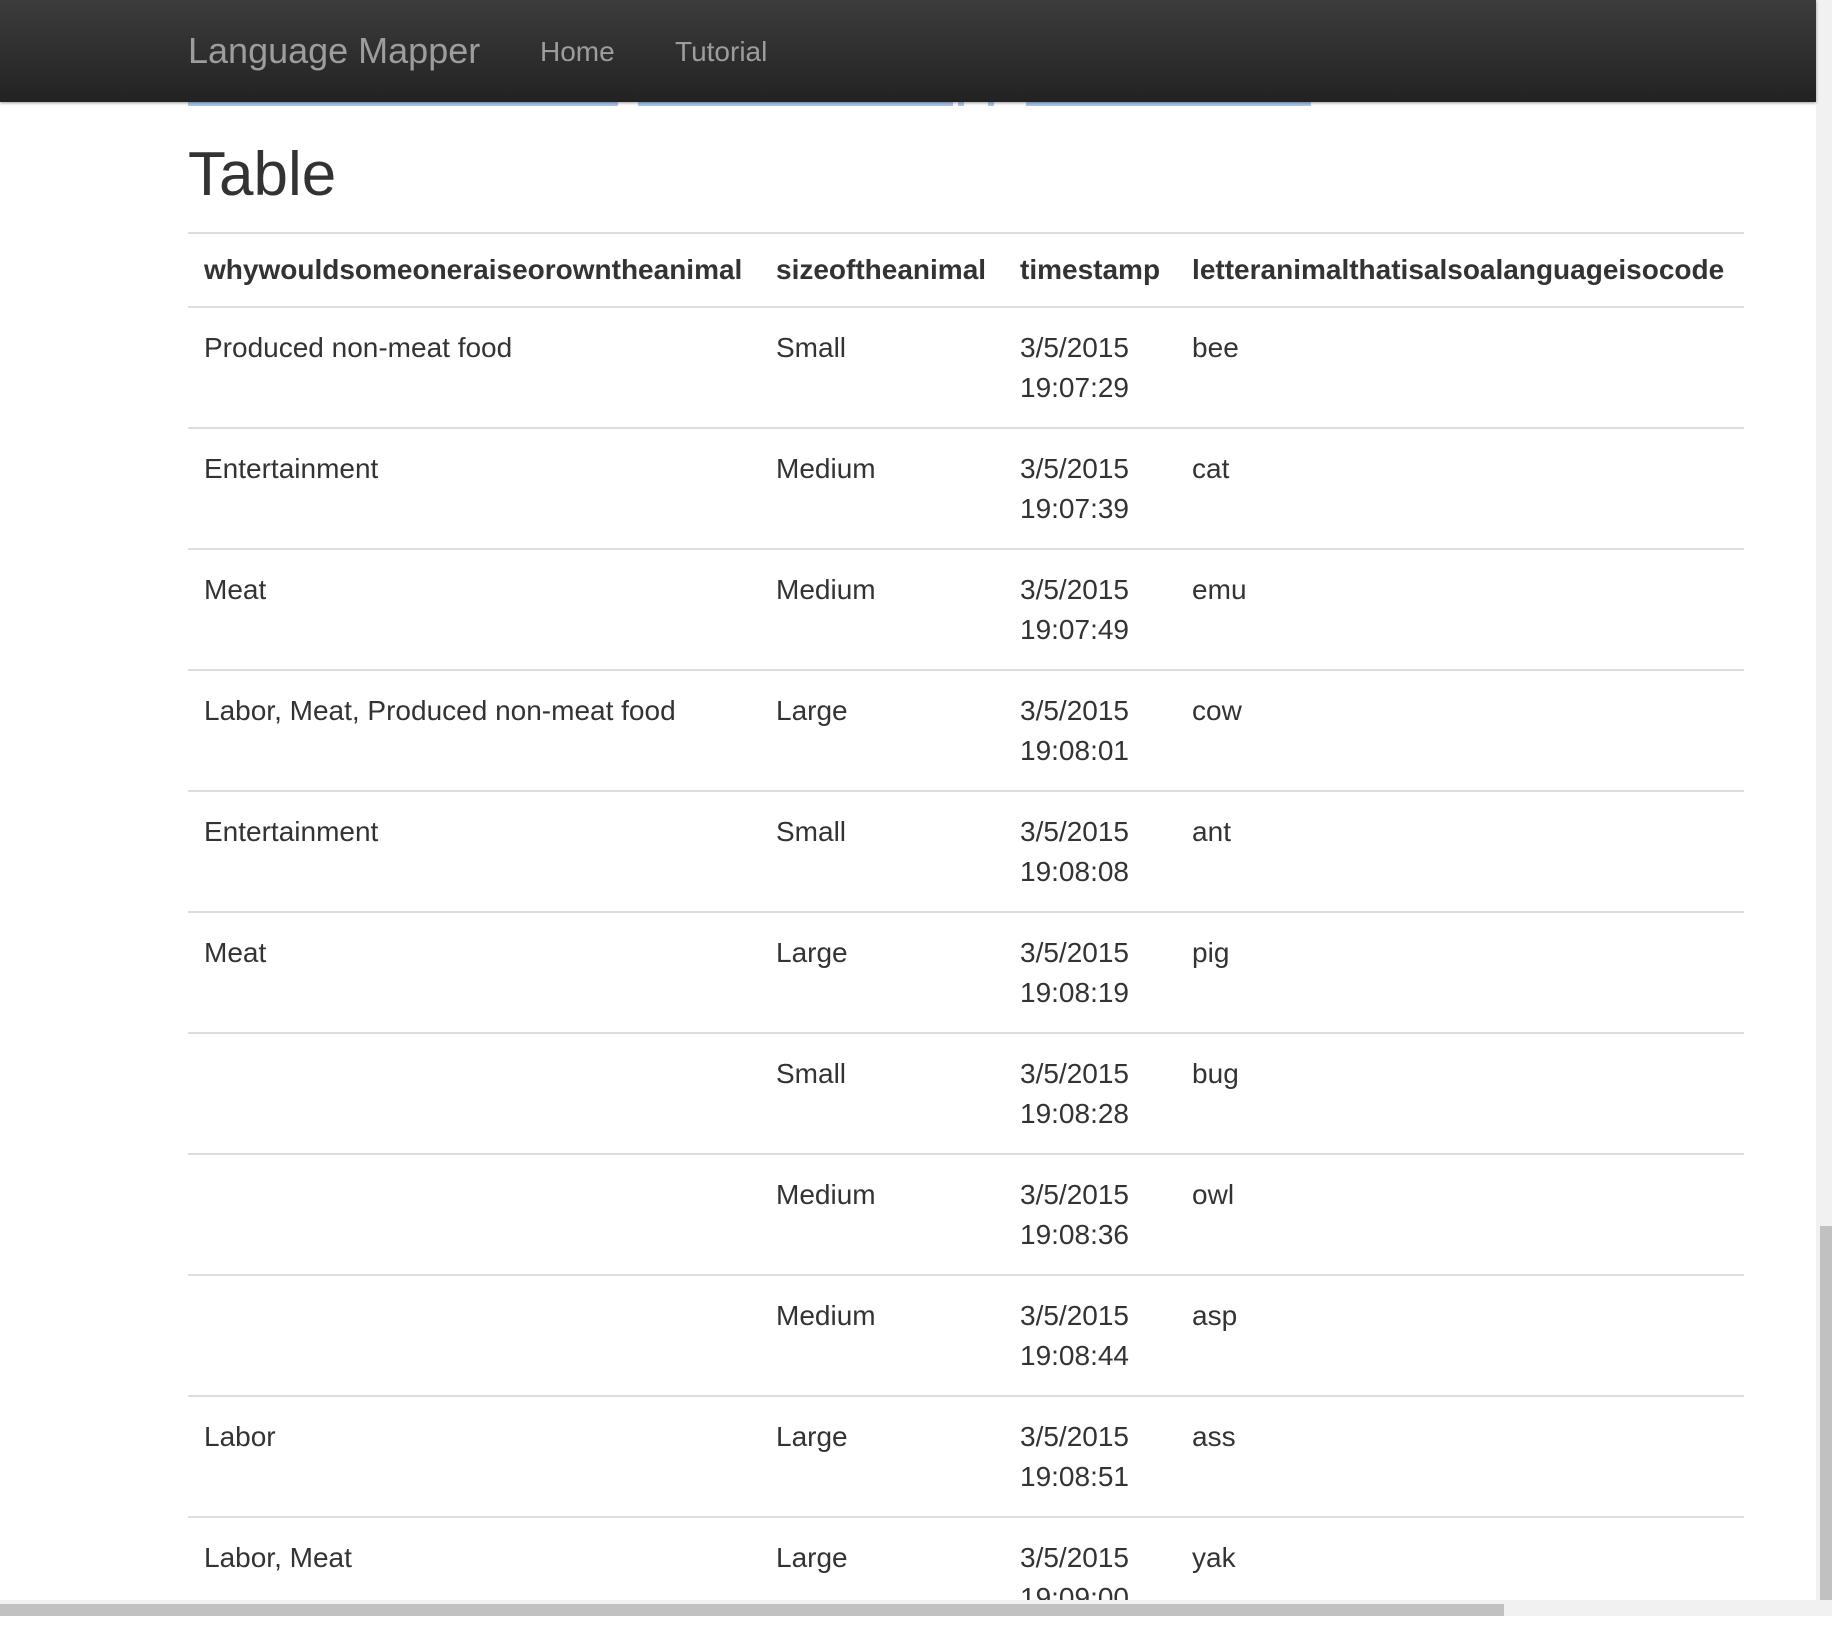 The image size is (1832, 1637). Describe the element at coordinates (474, 368) in the screenshot. I see `cell-reason: Produced non-meat food` at that location.